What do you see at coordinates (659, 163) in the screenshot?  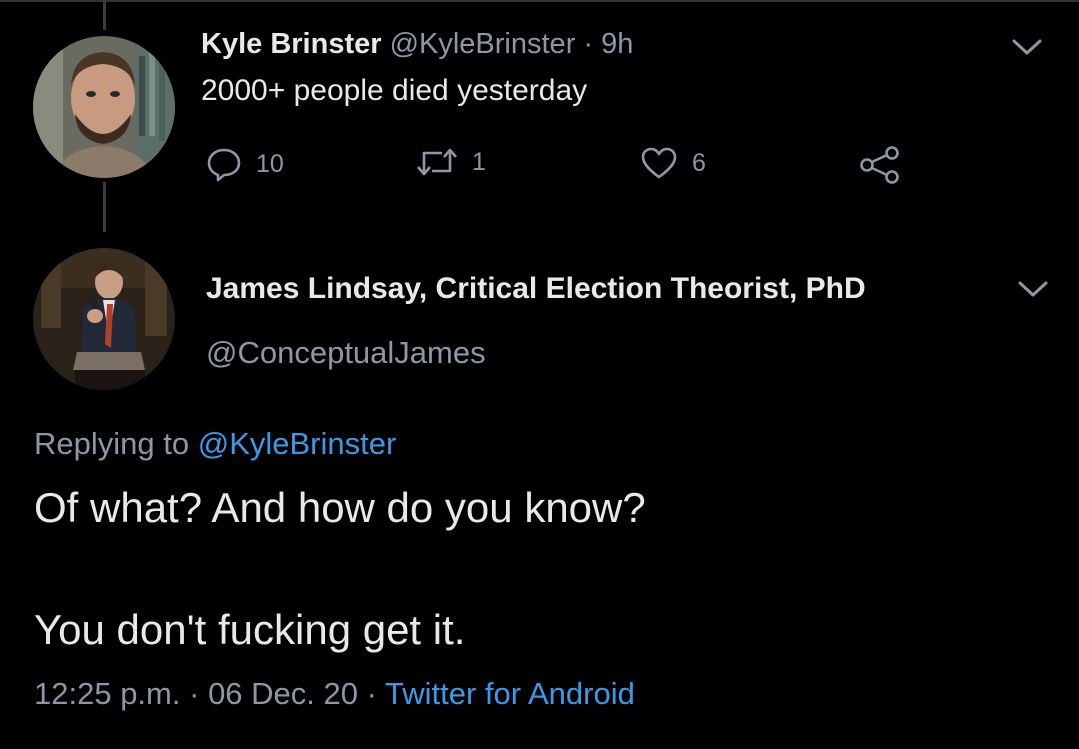 I see `like-icon` at bounding box center [659, 163].